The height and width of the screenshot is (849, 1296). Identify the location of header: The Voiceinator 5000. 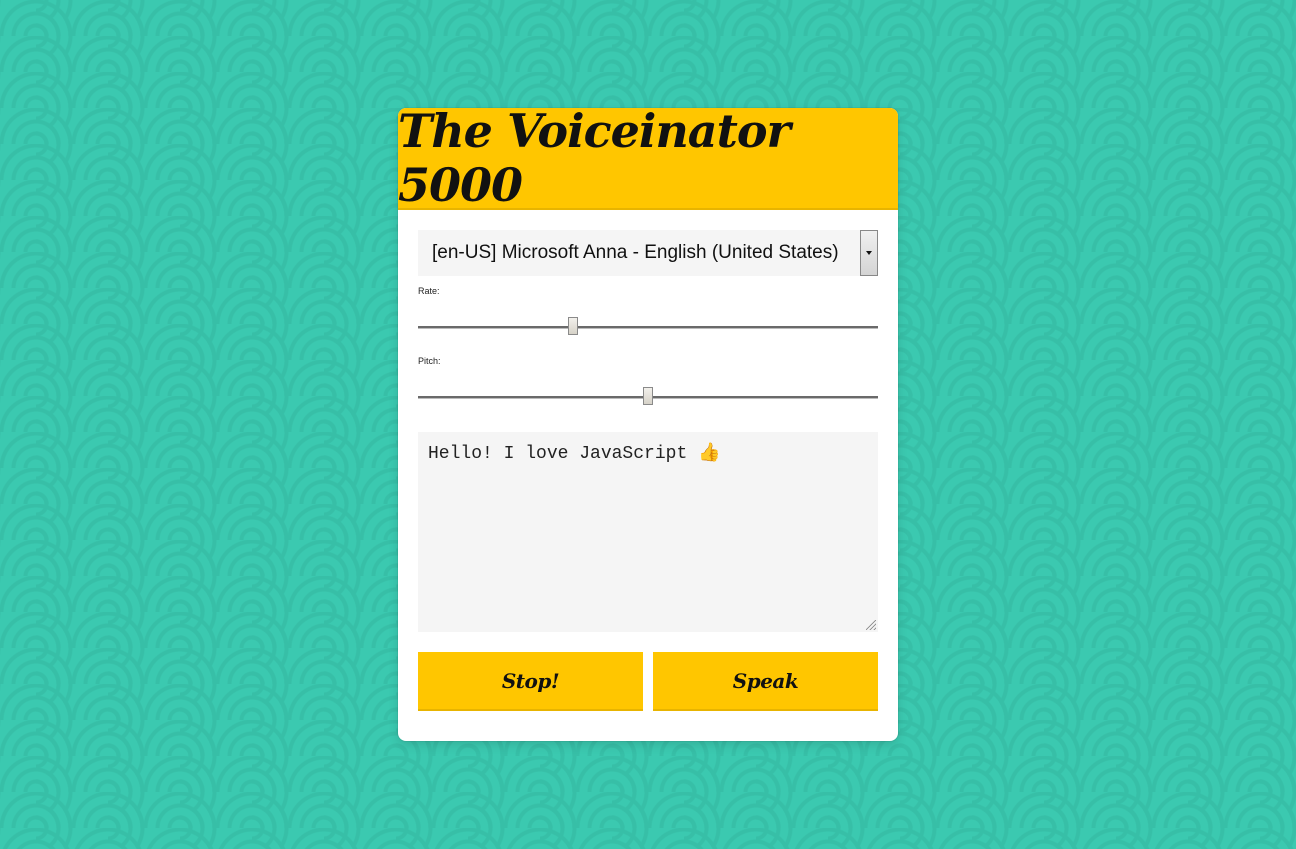
(648, 160).